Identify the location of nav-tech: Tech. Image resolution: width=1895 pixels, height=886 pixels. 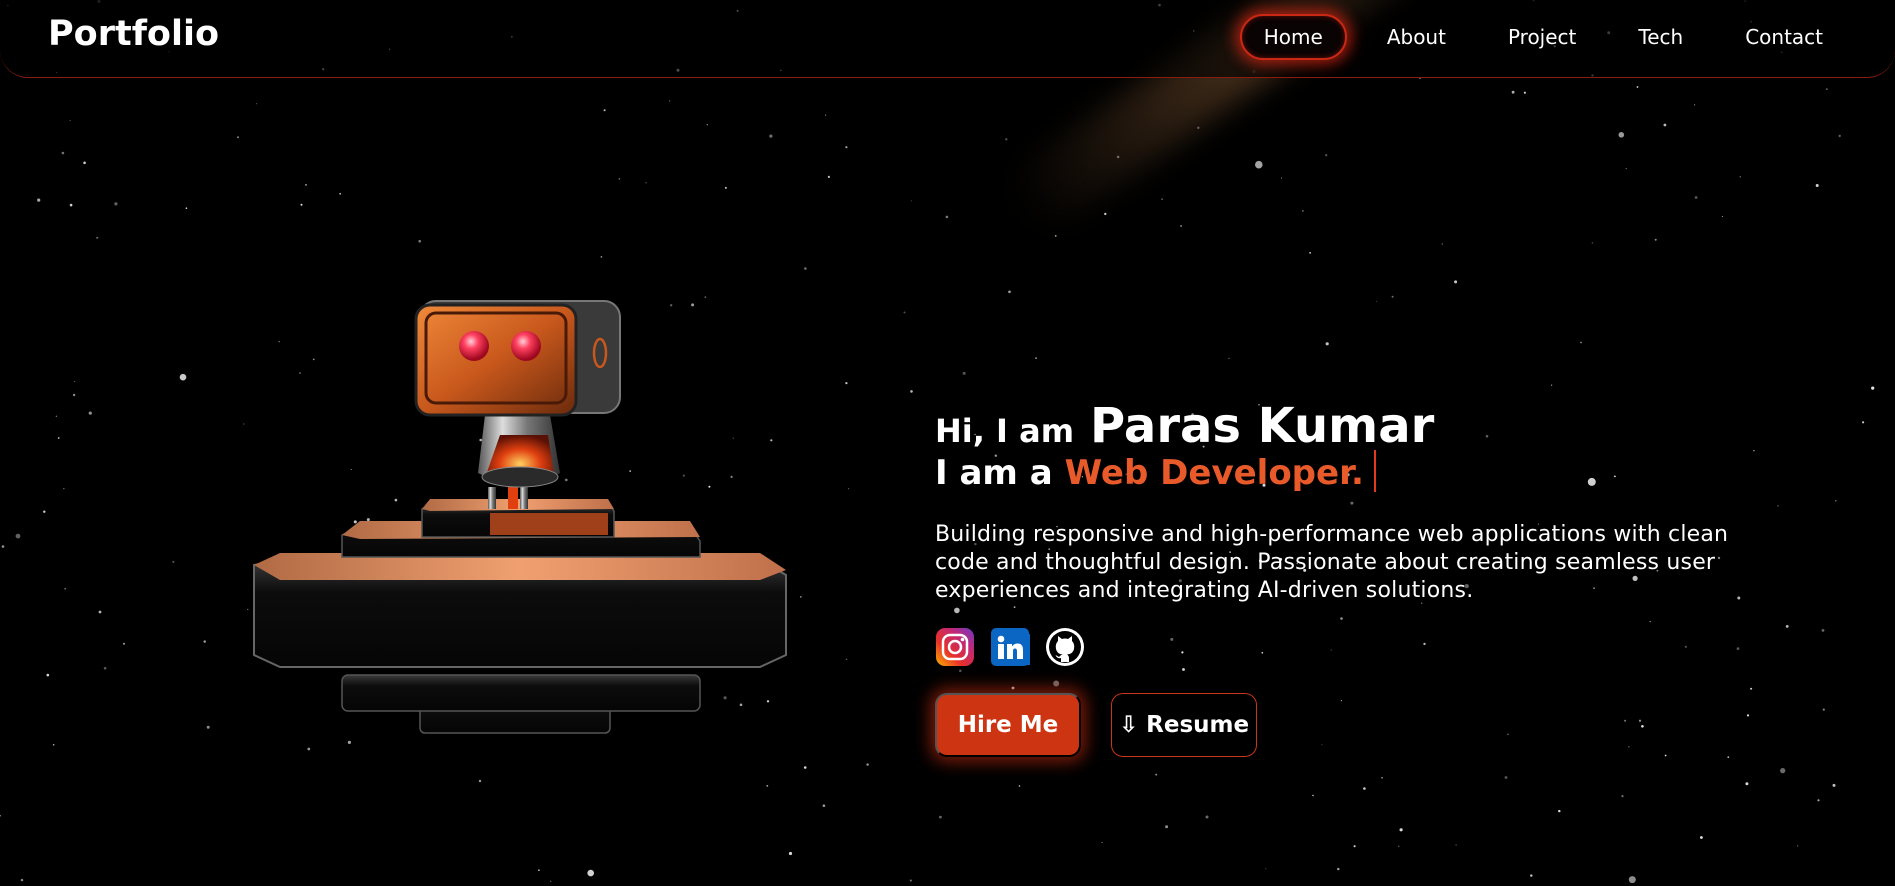
(1660, 37).